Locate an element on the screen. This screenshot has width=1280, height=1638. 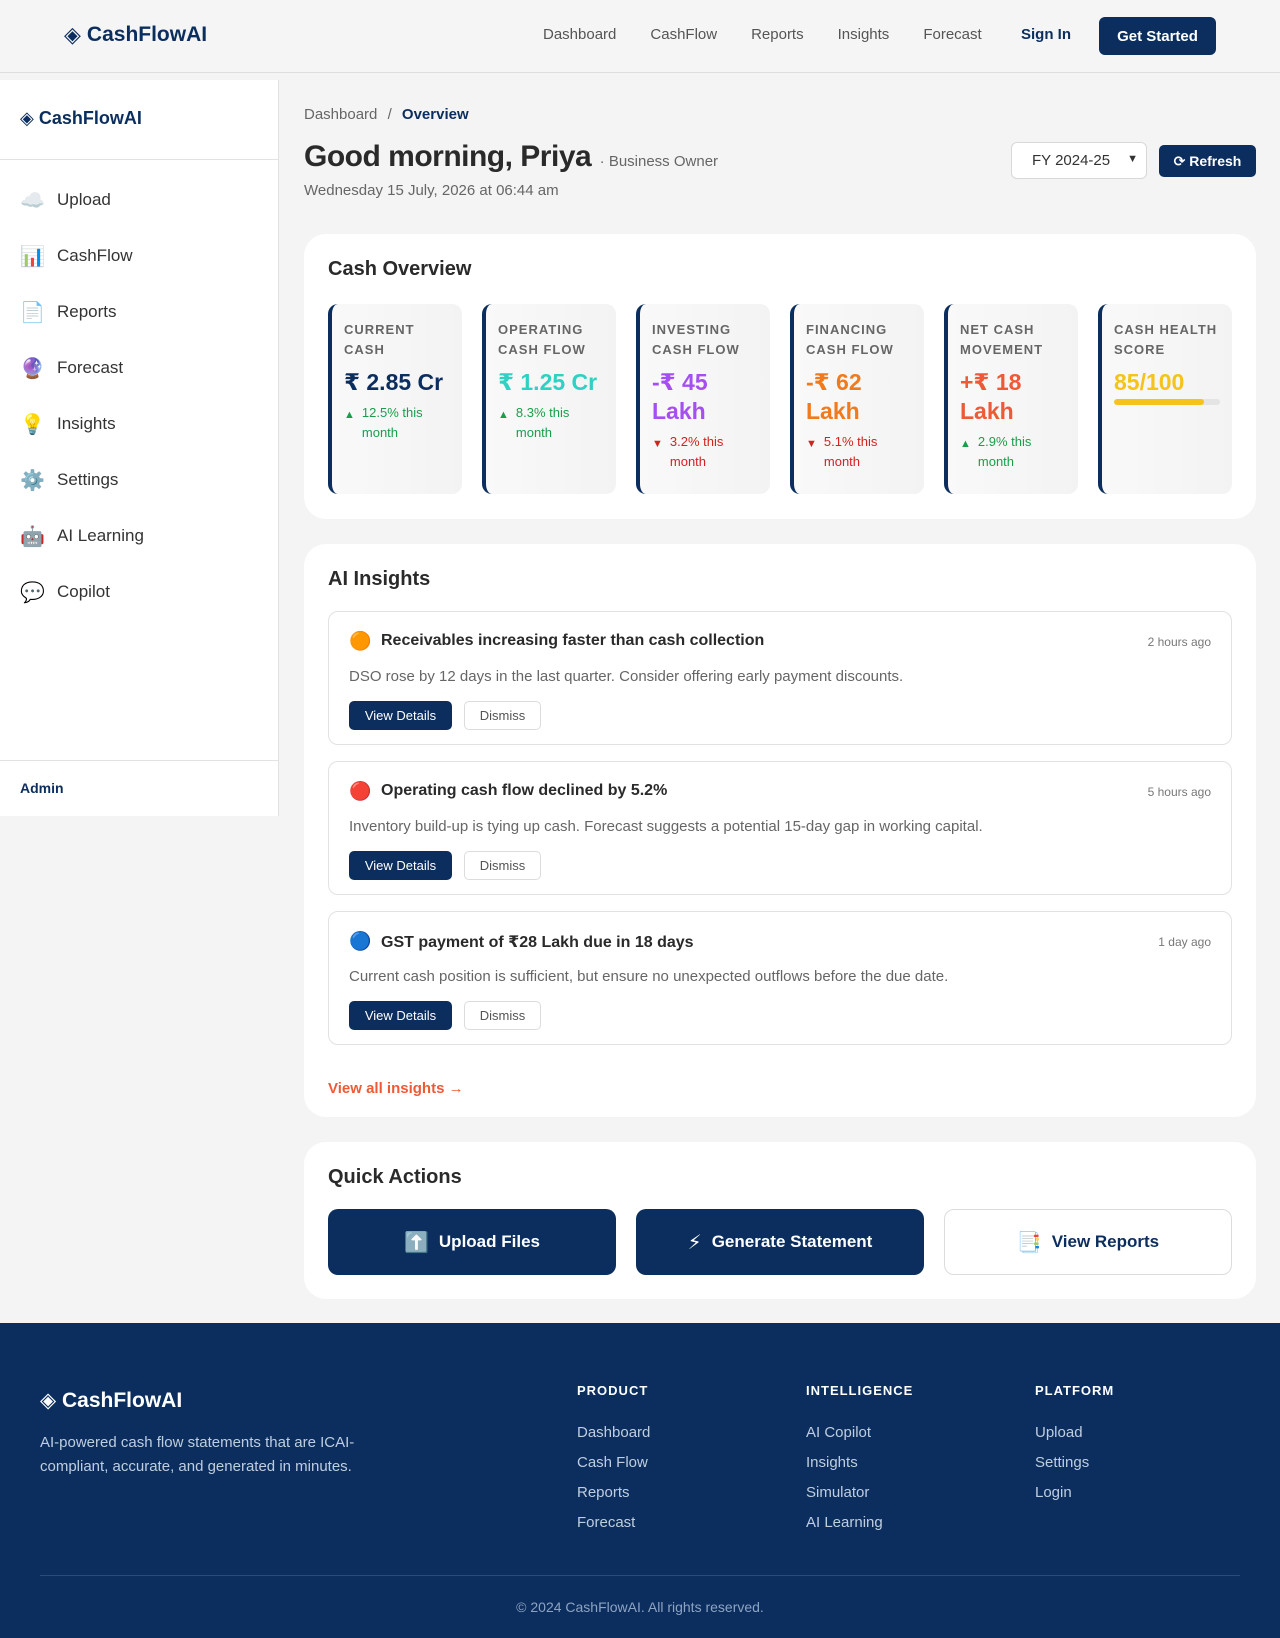
insight-time: 5 hours ago is located at coordinates (1179, 792).